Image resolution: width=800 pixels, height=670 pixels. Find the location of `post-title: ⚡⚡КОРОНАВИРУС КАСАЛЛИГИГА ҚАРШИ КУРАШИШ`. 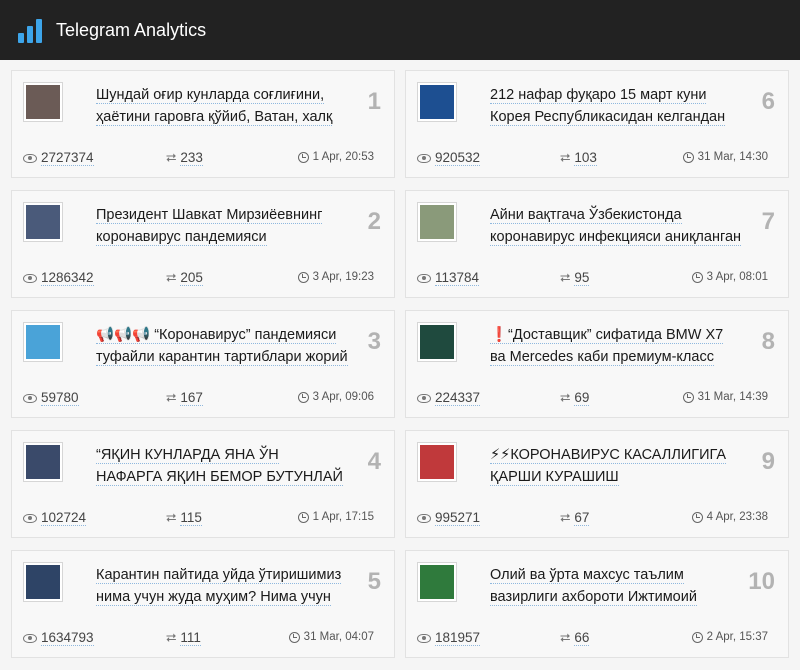

post-title: ⚡⚡КОРОНАВИРУС КАСАЛЛИГИГА ҚАРШИ КУРАШИШ is located at coordinates (616, 466).